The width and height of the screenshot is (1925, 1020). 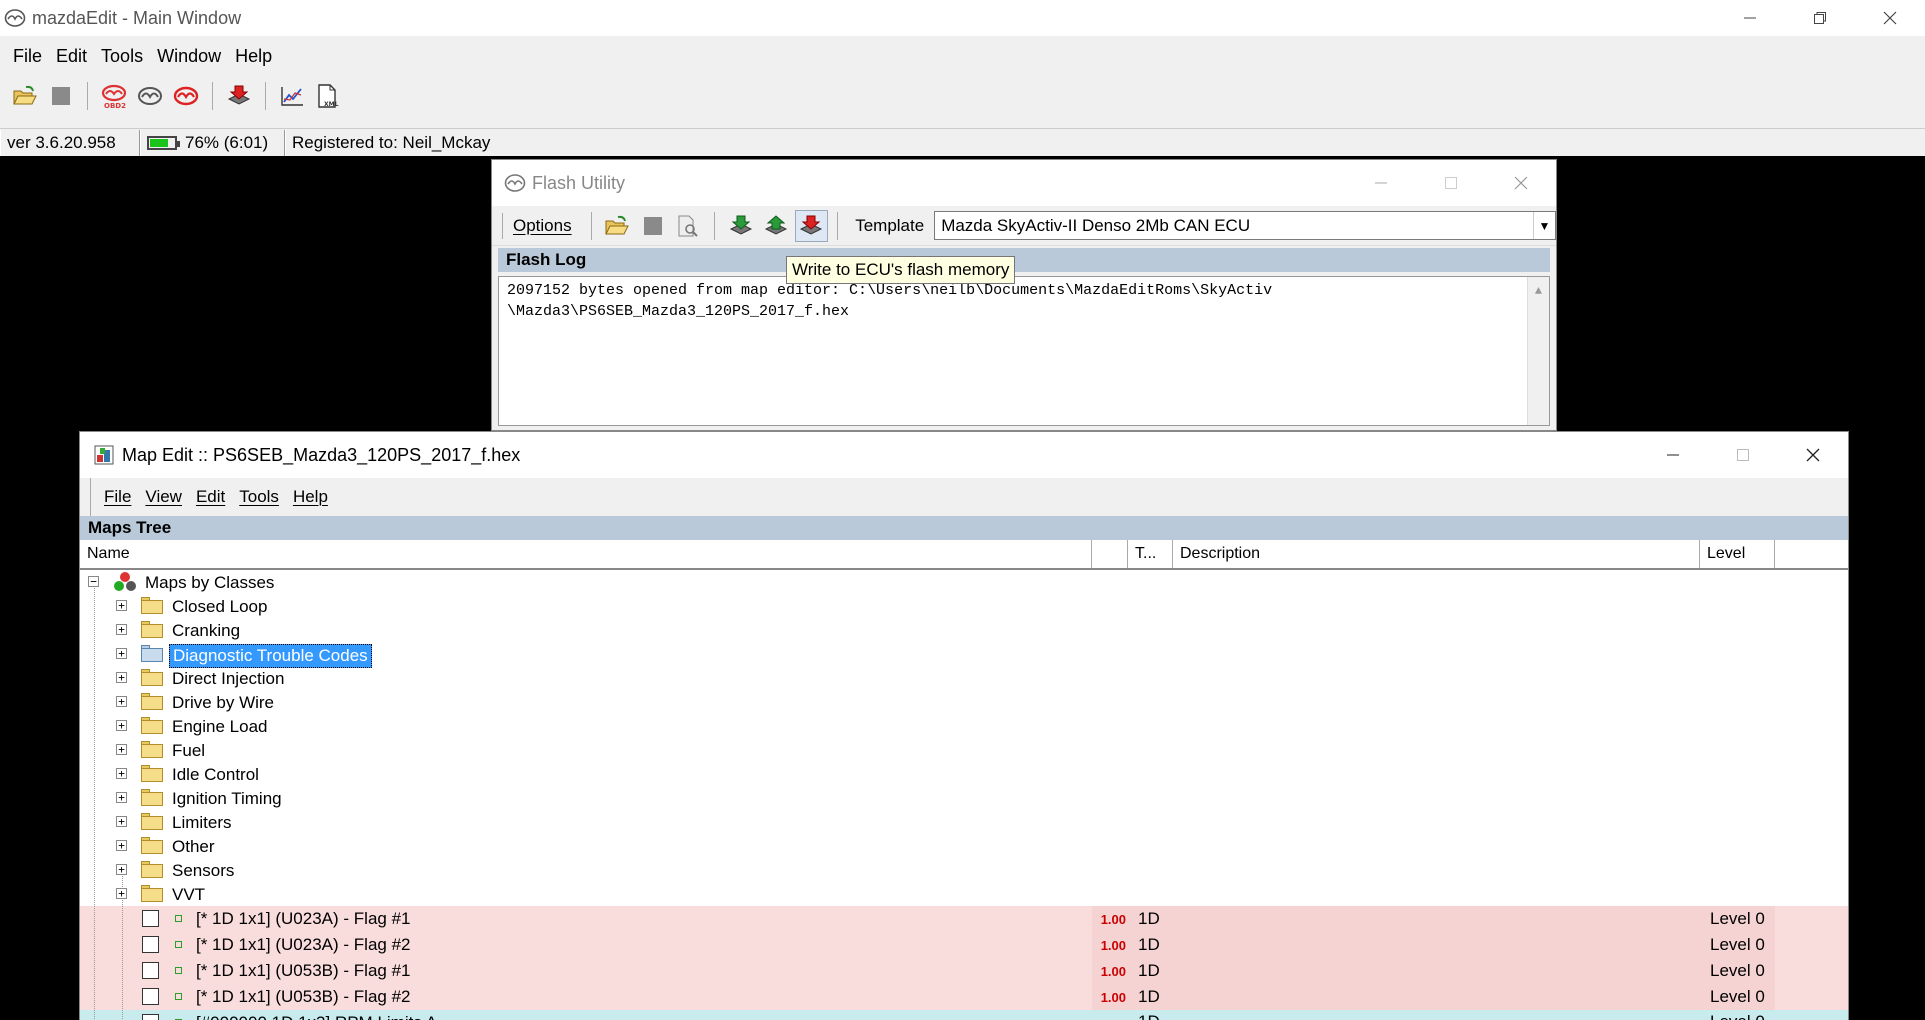 I want to click on tree-folder-row: + Sensors, so click(x=964, y=870).